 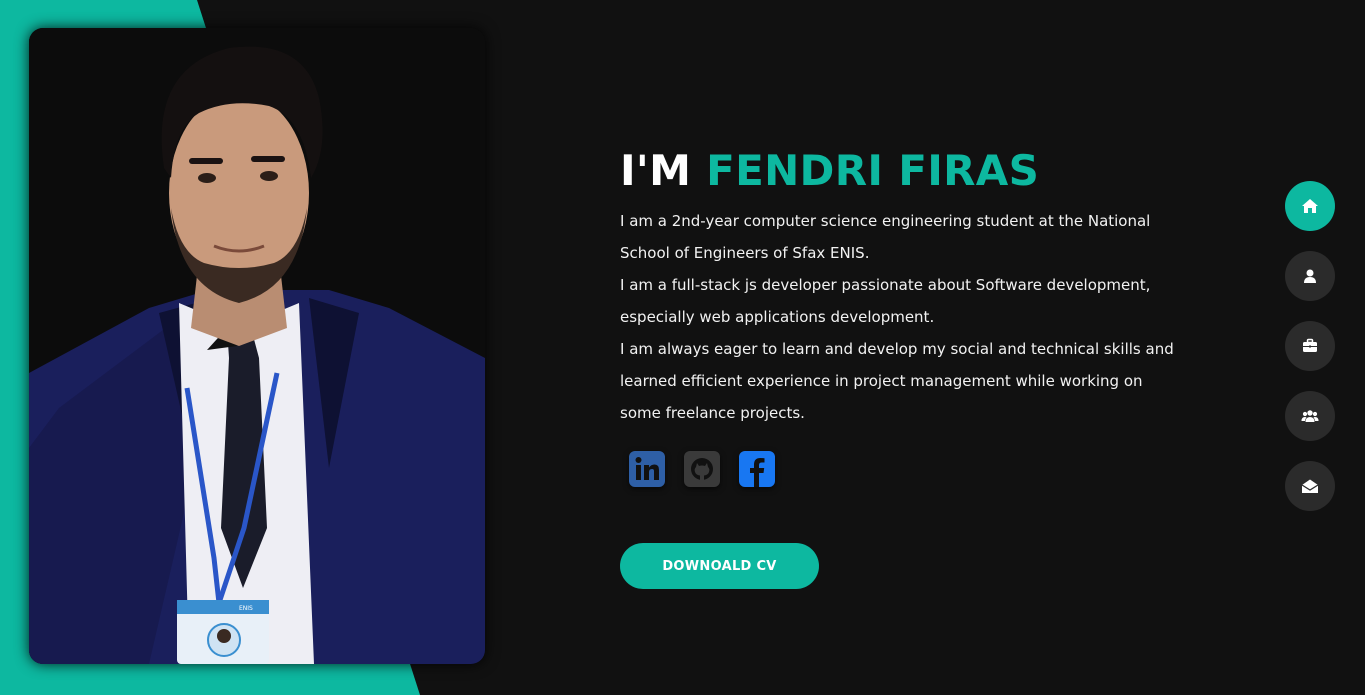 I want to click on user-icon, so click(x=1310, y=276).